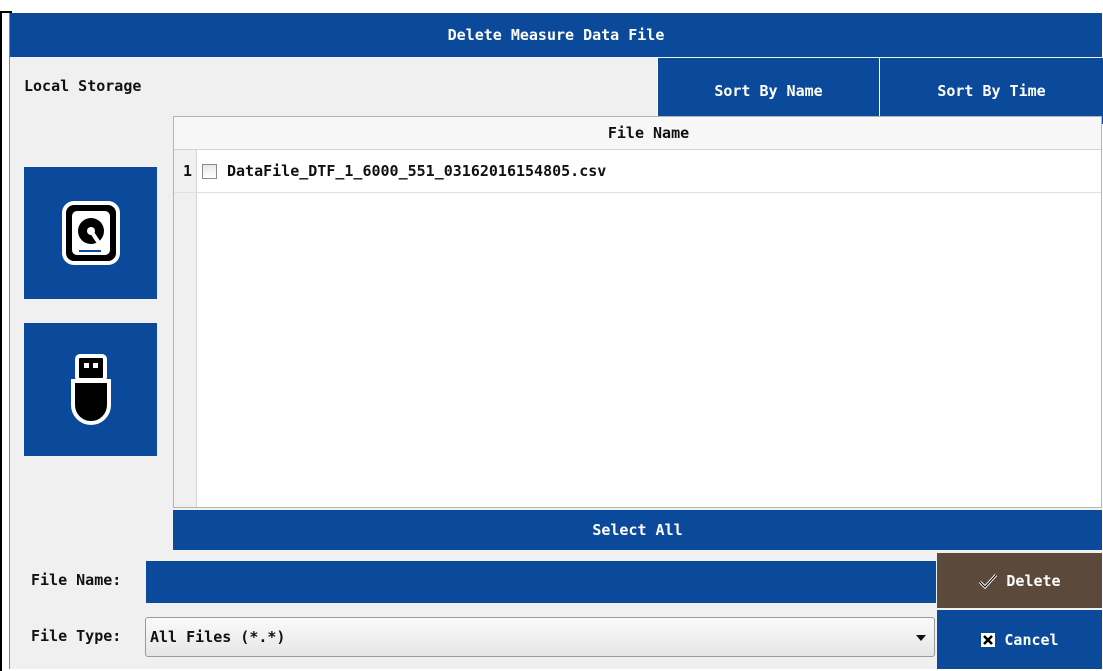 The width and height of the screenshot is (1103, 671). I want to click on local-storage-button, so click(90, 233).